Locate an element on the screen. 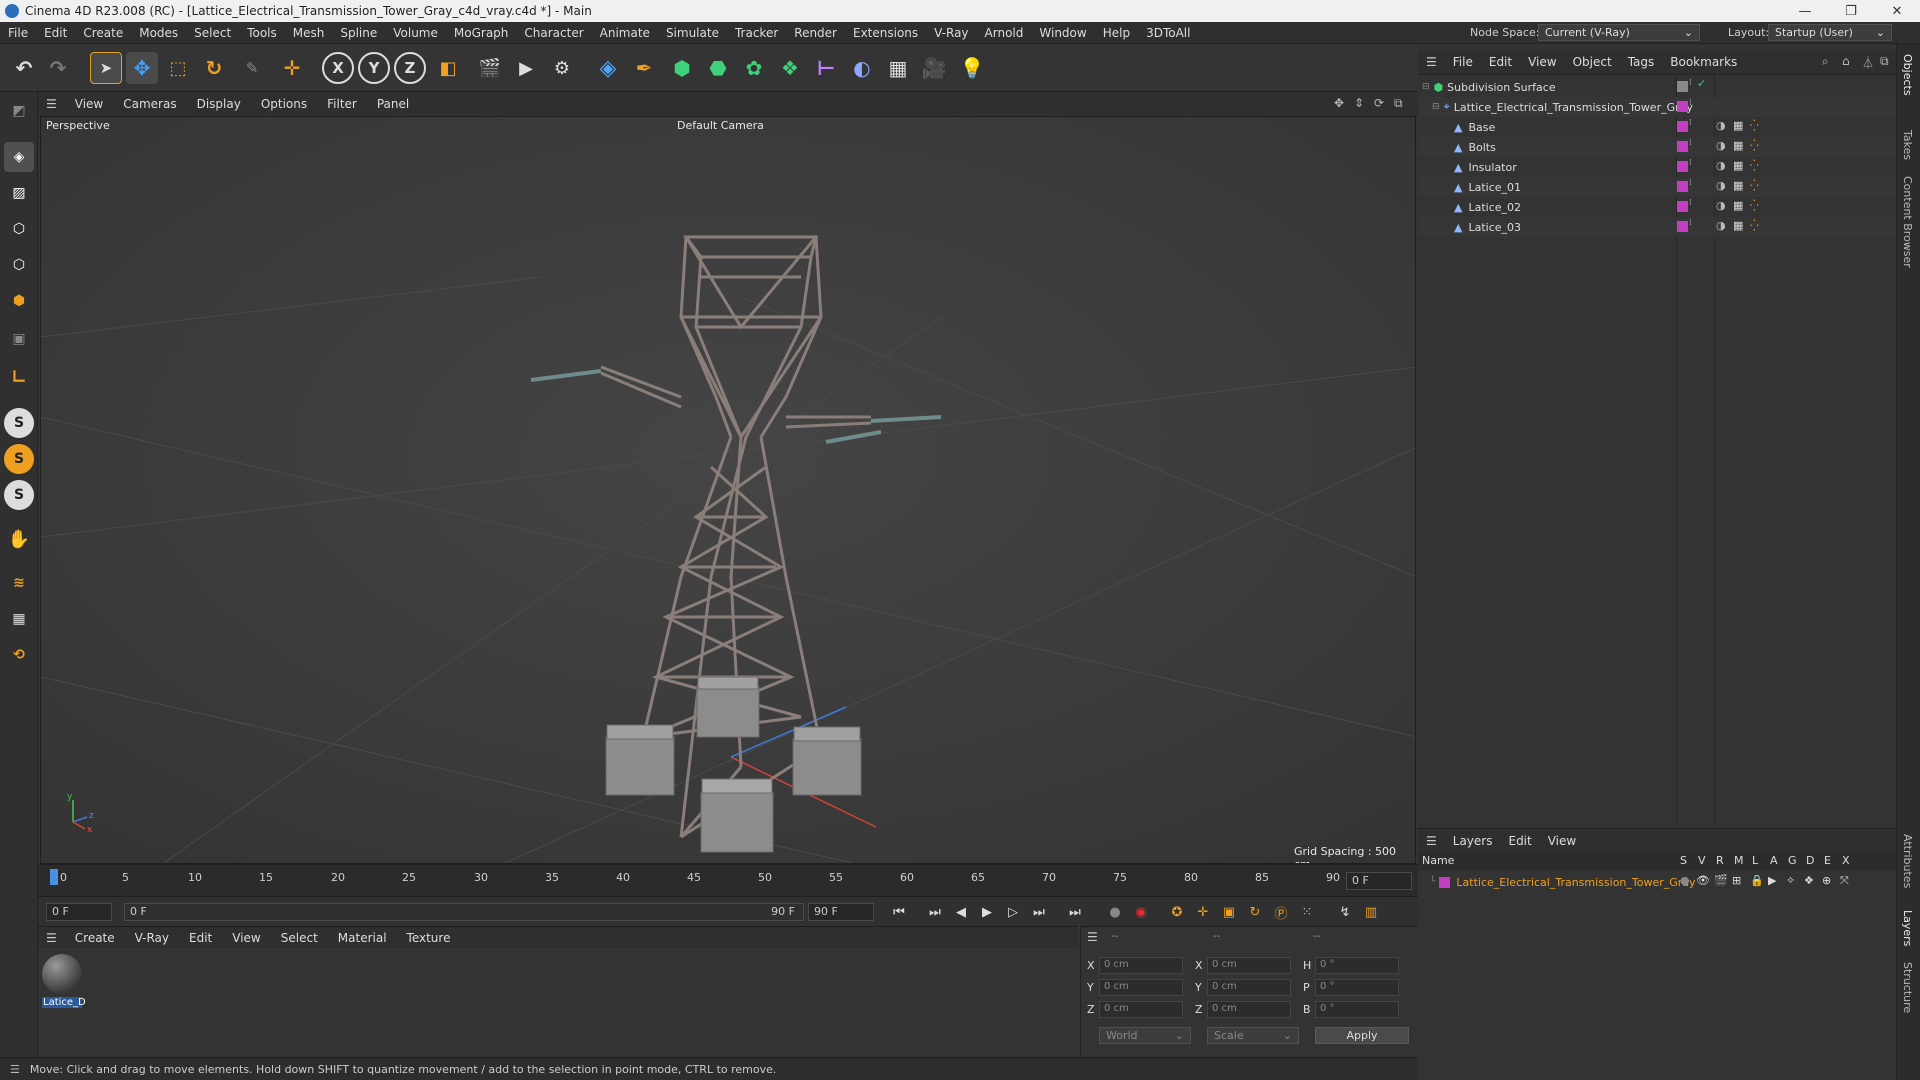 The image size is (1920, 1080). pan-icon: ✥ is located at coordinates (1339, 103).